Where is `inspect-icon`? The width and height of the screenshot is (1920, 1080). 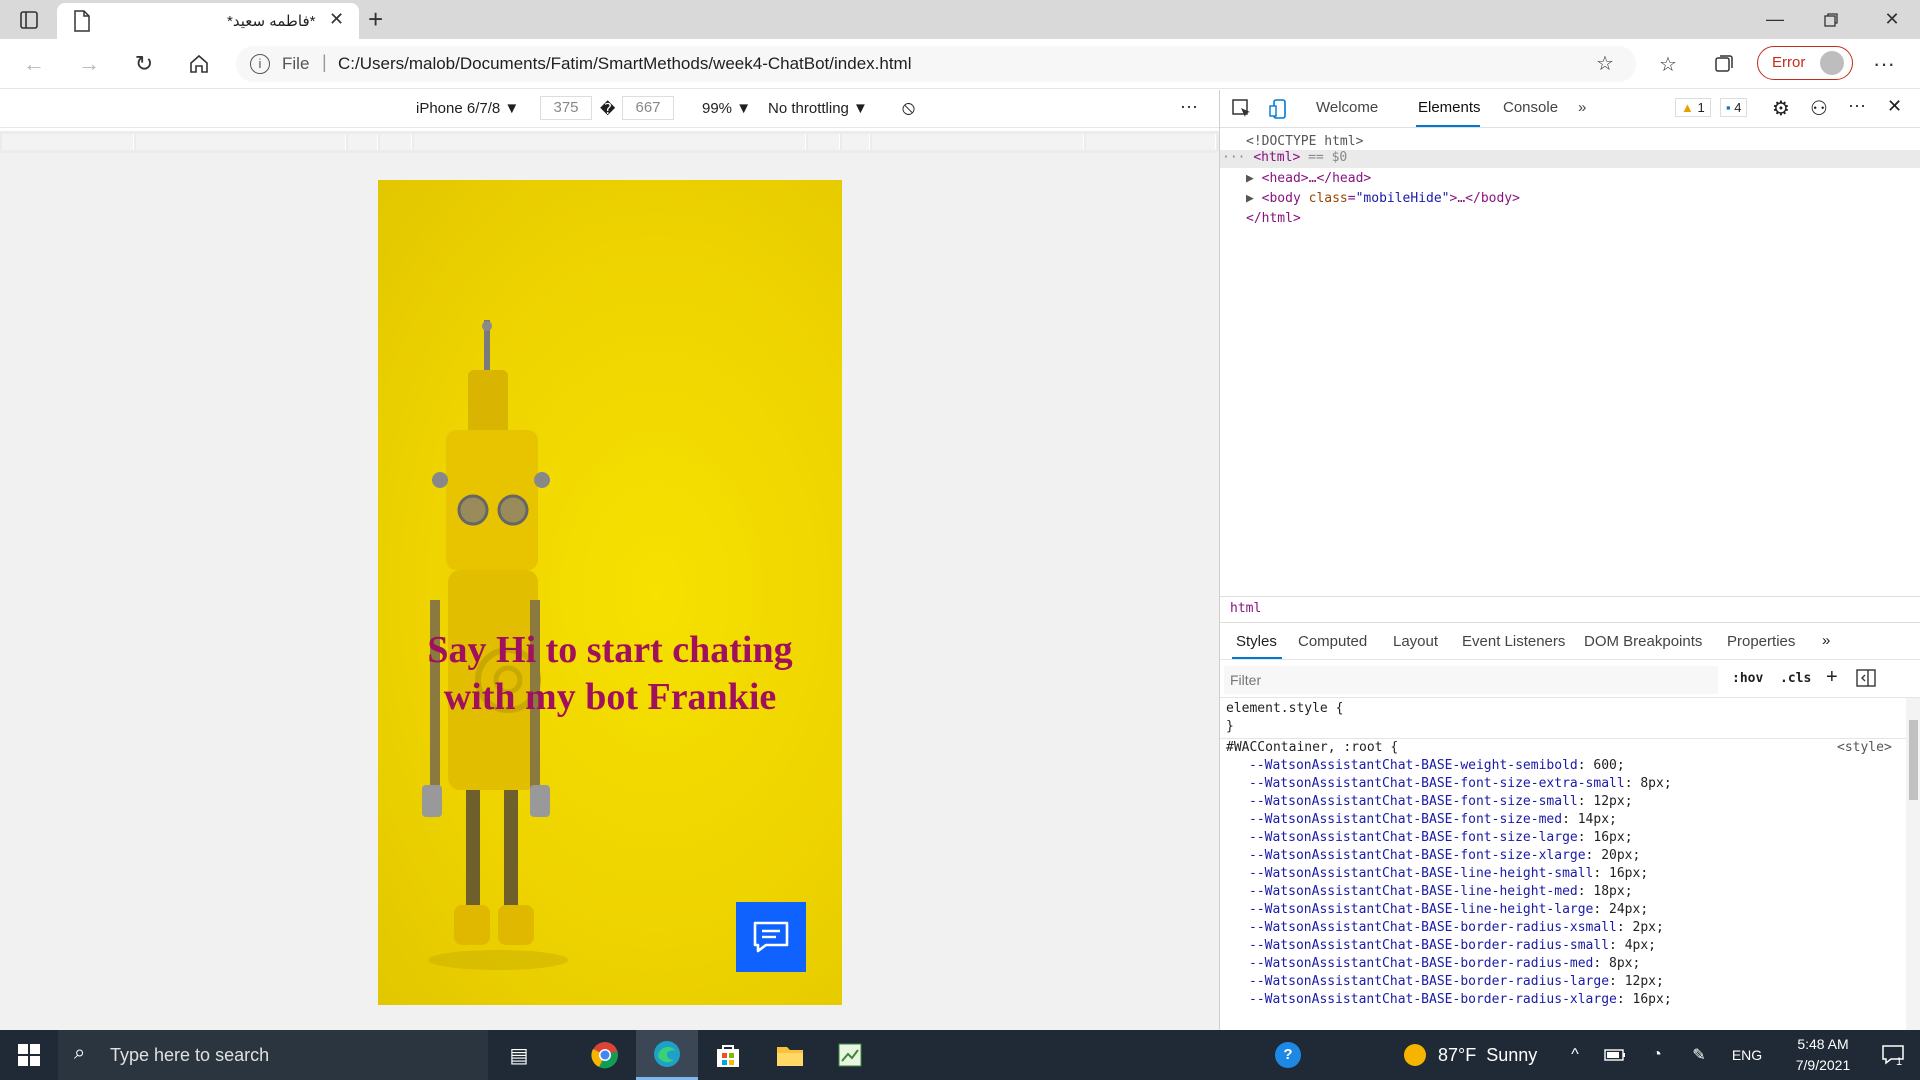 inspect-icon is located at coordinates (1242, 111).